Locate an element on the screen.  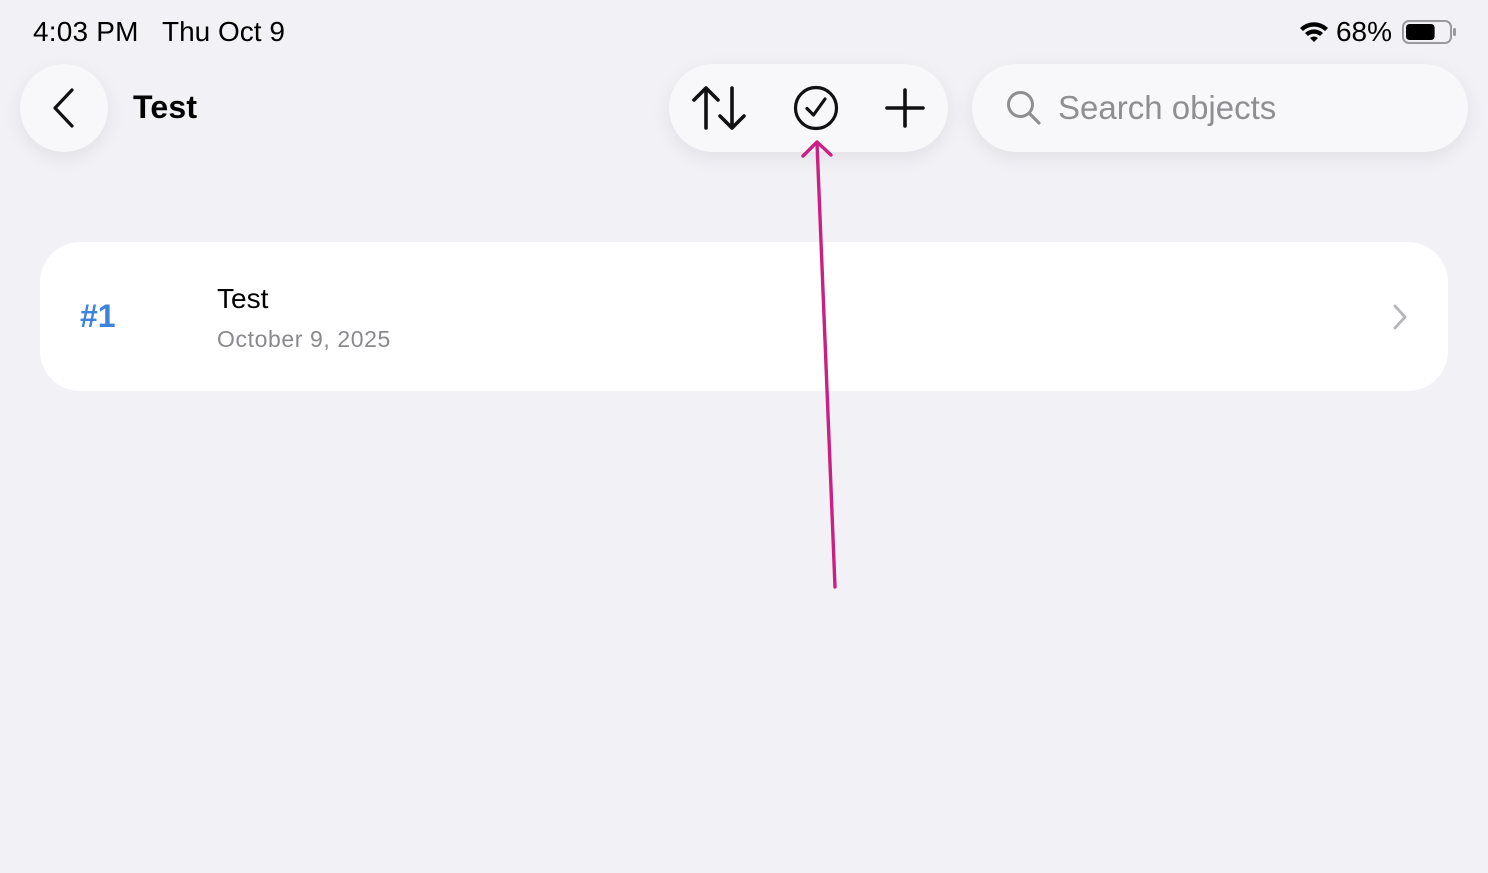
battery-percent: 68% is located at coordinates (1363, 31).